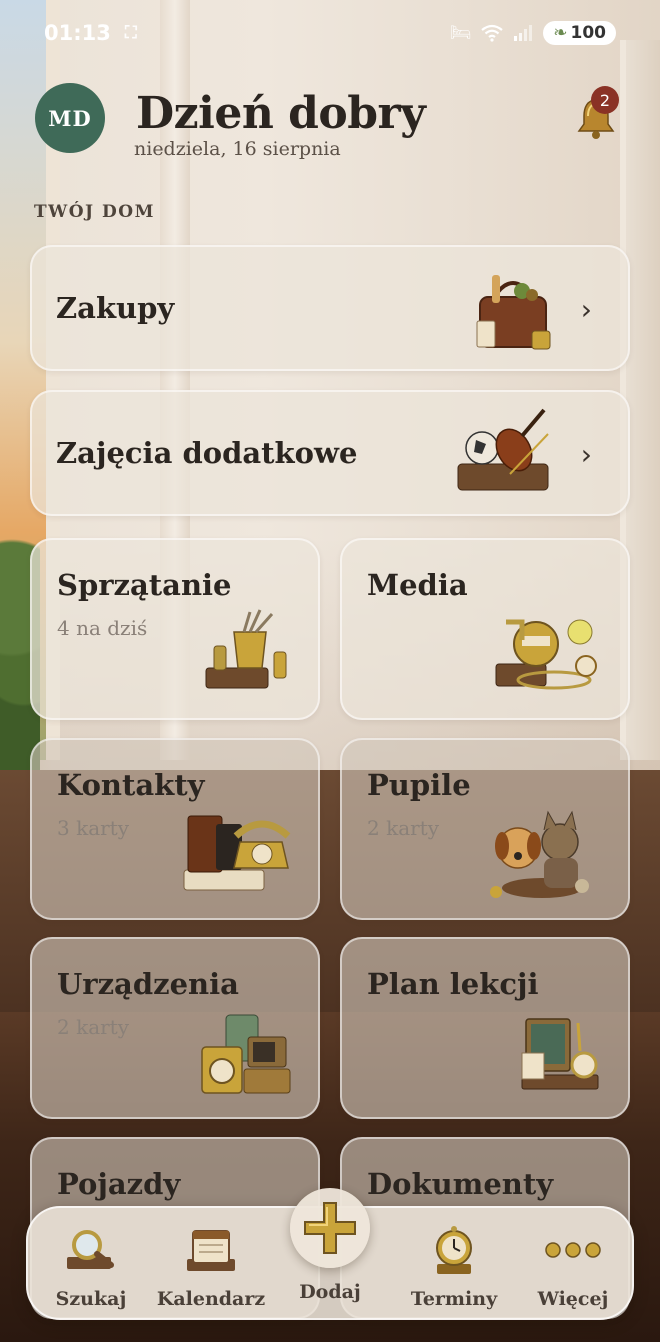 The height and width of the screenshot is (1342, 660). What do you see at coordinates (175, 629) in the screenshot?
I see `card-sprzatanie: Sprzątanie 4 na dziś` at bounding box center [175, 629].